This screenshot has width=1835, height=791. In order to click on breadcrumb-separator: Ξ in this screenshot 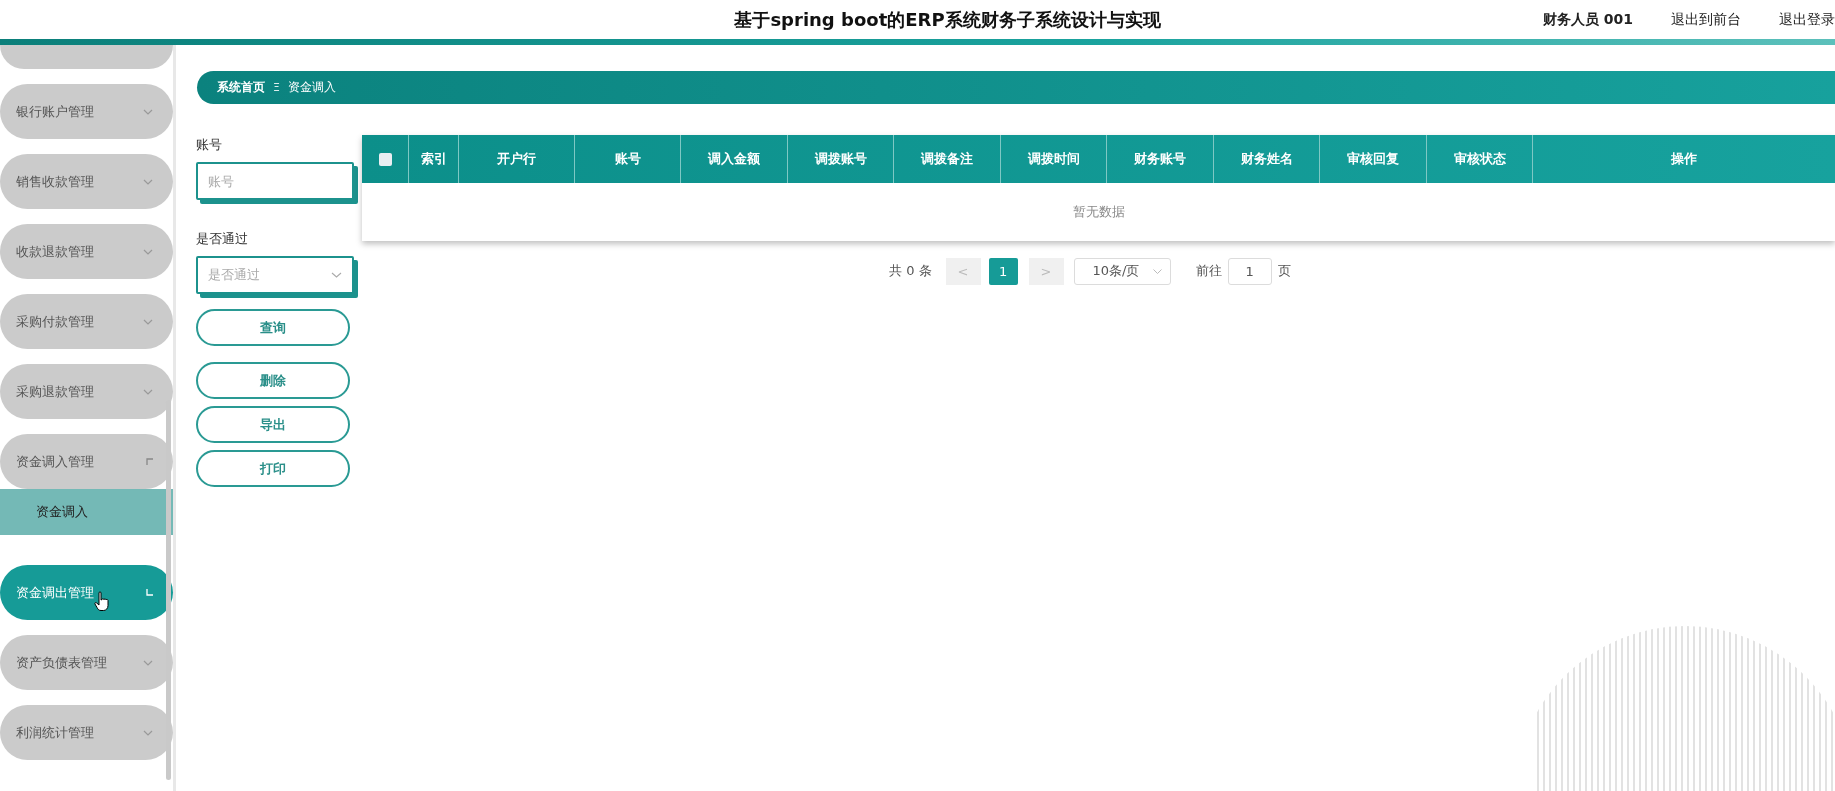, I will do `click(276, 87)`.